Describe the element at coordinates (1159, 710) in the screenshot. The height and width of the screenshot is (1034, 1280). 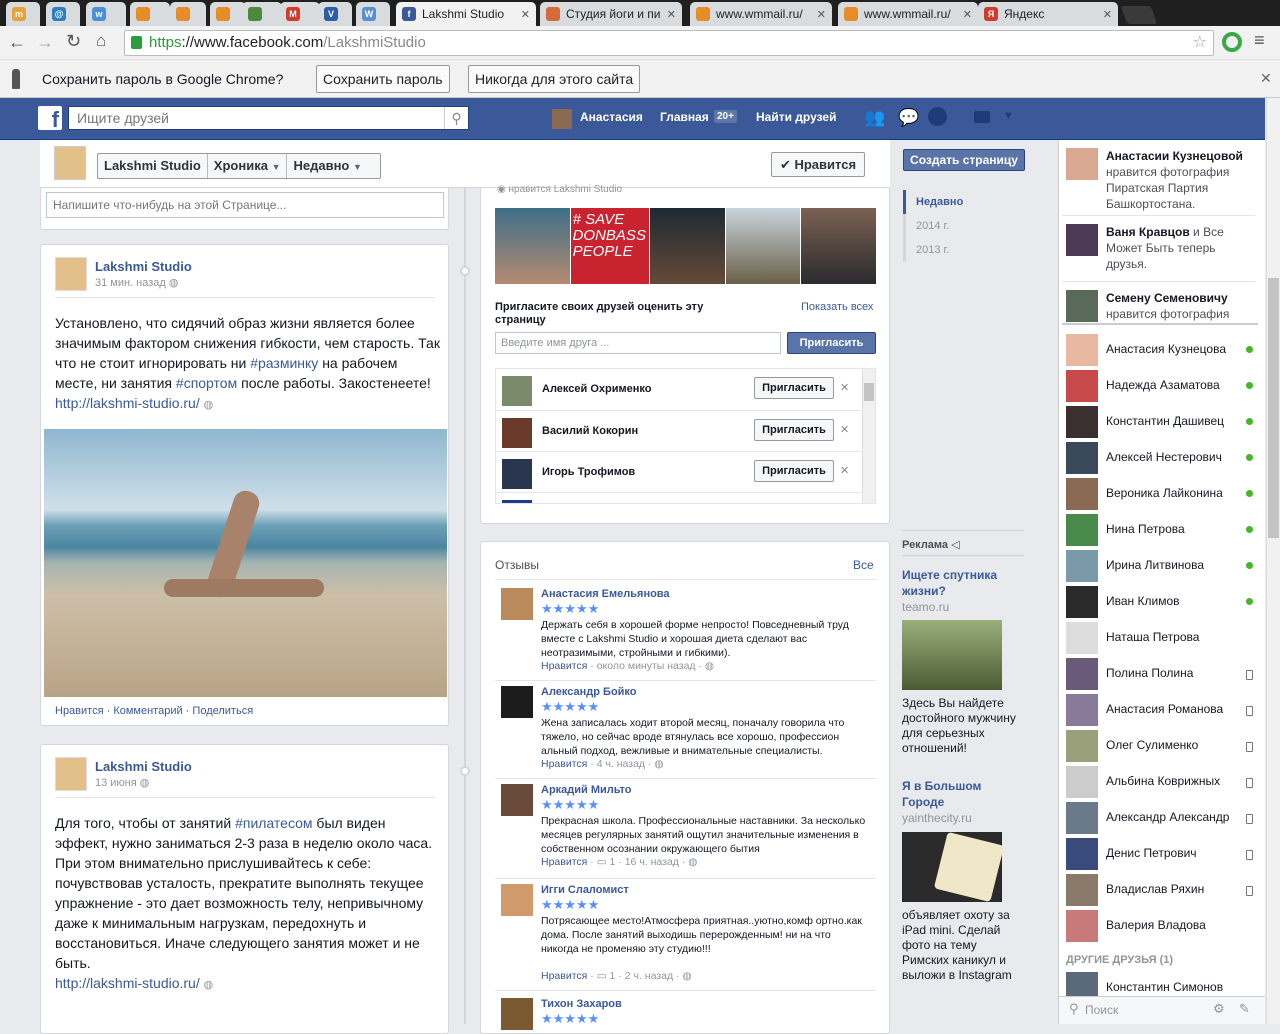
I see `chat-friend: Анастасия Романова` at that location.